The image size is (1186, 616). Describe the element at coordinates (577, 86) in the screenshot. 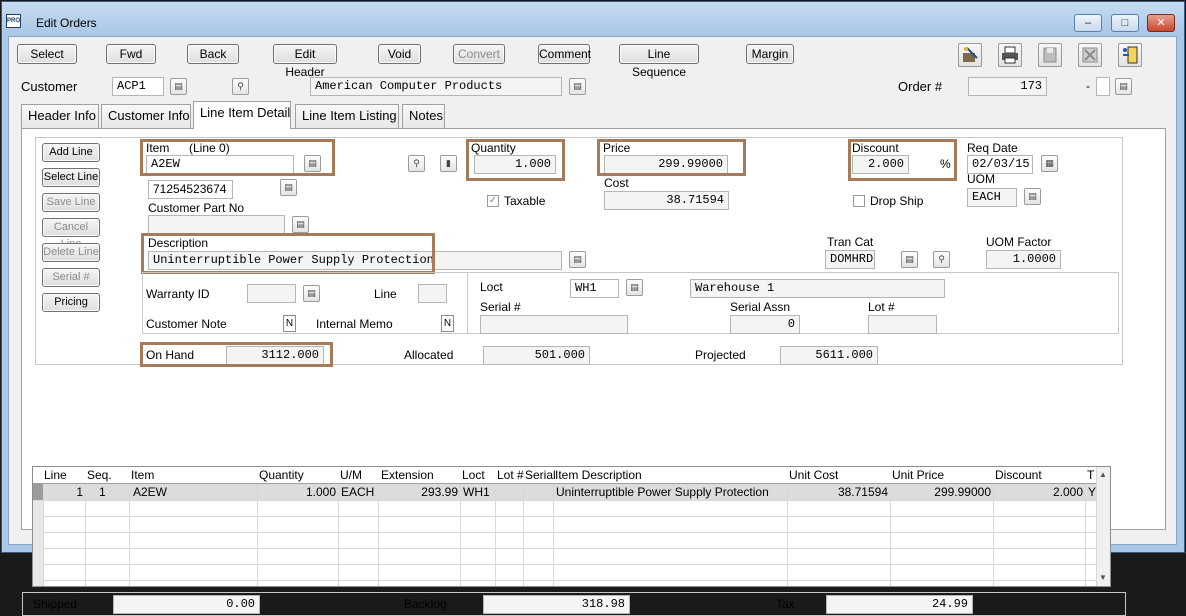

I see `customer-notes-icon: ▤` at that location.